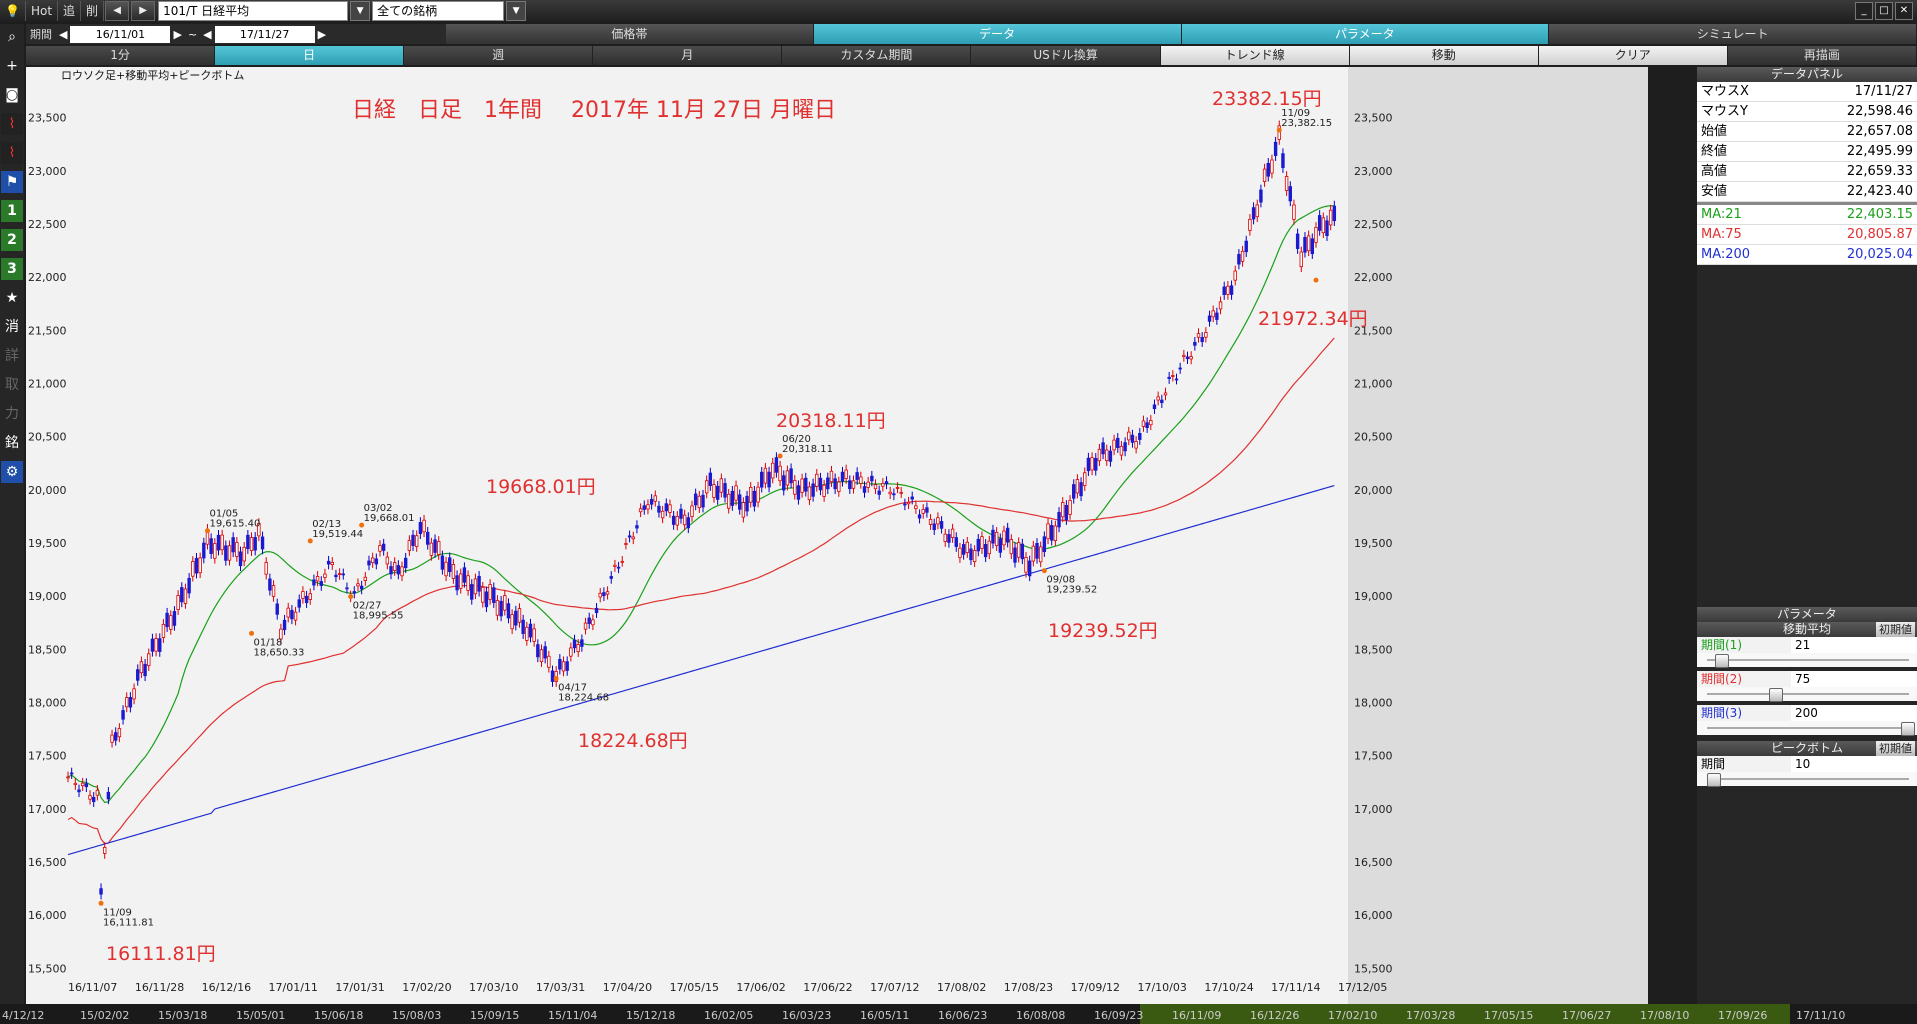 This screenshot has width=1917, height=1024. Describe the element at coordinates (12, 37) in the screenshot. I see `search-icon: ⌕` at that location.